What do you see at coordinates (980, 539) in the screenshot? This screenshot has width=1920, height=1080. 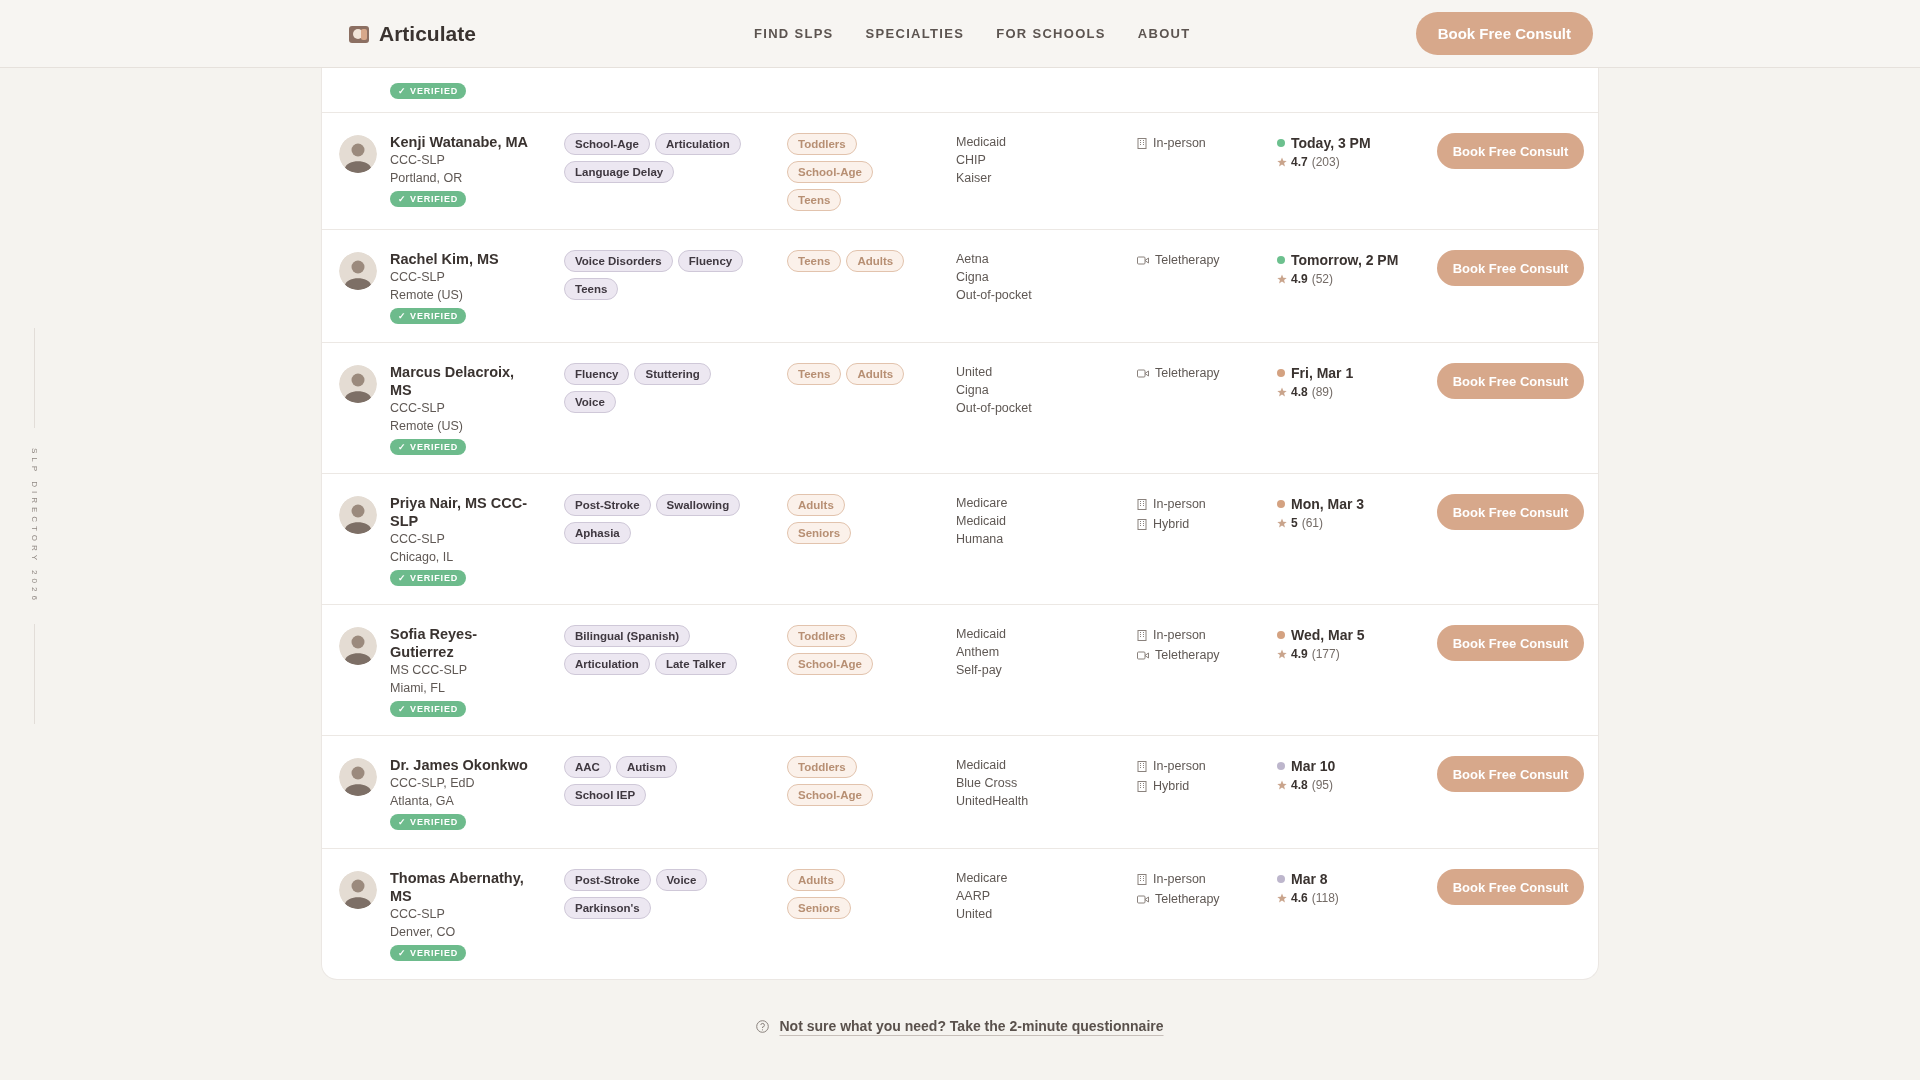 I see `insurance-name: Humana` at bounding box center [980, 539].